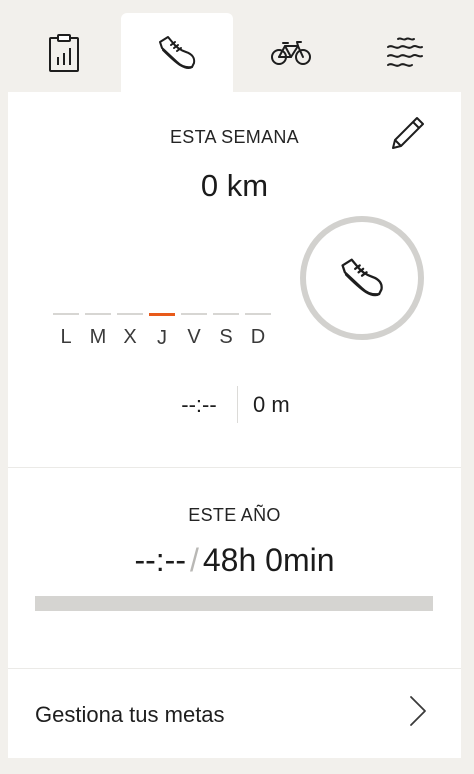  I want to click on week-elevation: 0 m, so click(271, 404).